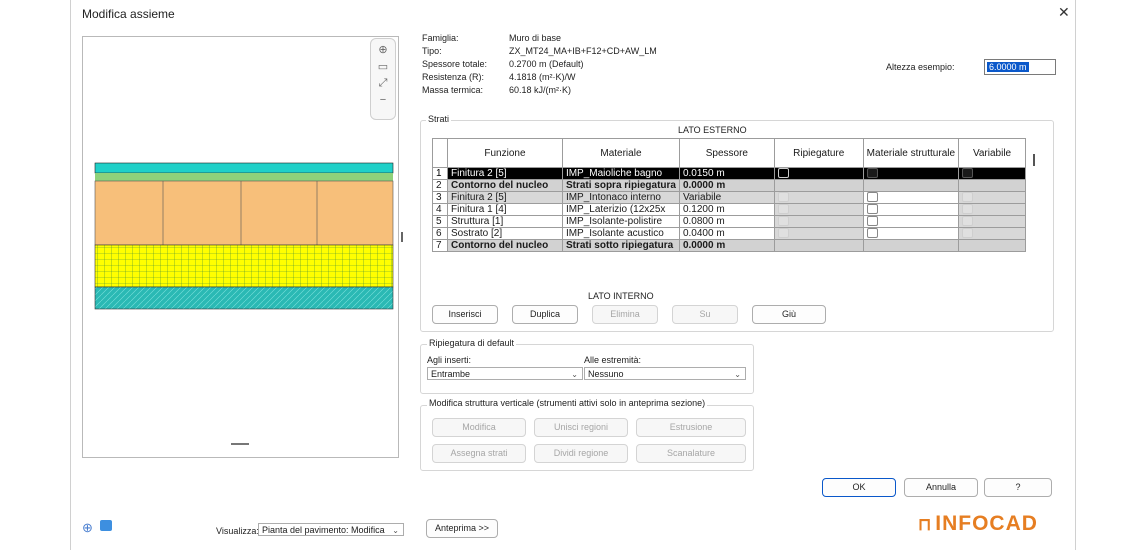 Image resolution: width=1140 pixels, height=550 pixels. Describe the element at coordinates (546, 64) in the screenshot. I see `spessore-value: 0.2700 m (Default)` at that location.